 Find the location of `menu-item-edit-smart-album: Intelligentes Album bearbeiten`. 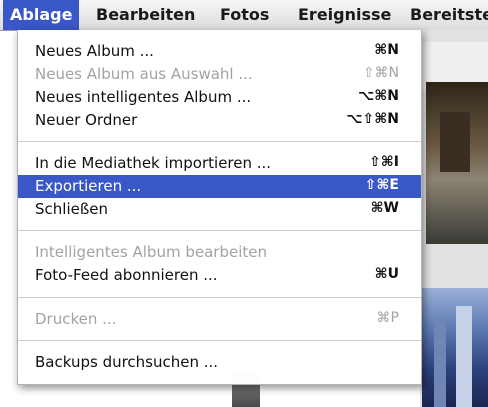

menu-item-edit-smart-album: Intelligentes Album bearbeiten is located at coordinates (219, 252).